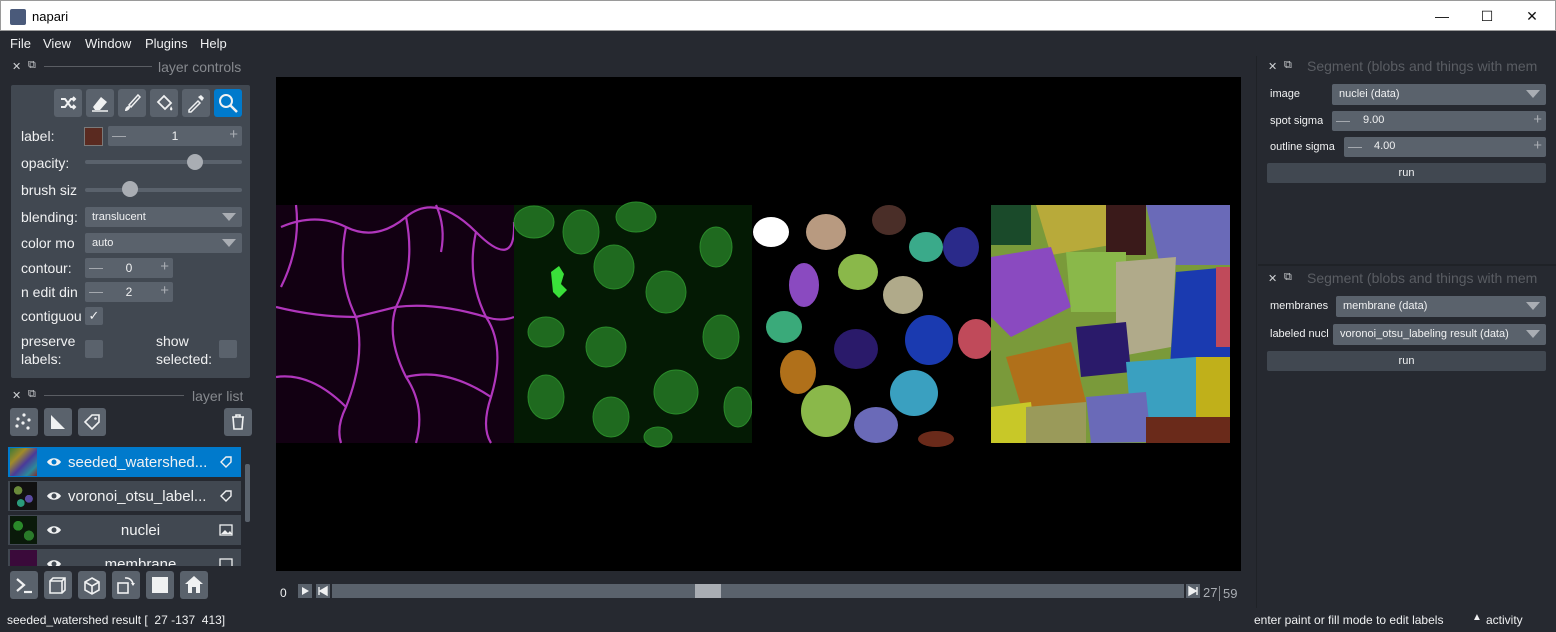 This screenshot has height=632, width=1556. Describe the element at coordinates (166, 43) in the screenshot. I see `menu-plugins: Plugins` at that location.